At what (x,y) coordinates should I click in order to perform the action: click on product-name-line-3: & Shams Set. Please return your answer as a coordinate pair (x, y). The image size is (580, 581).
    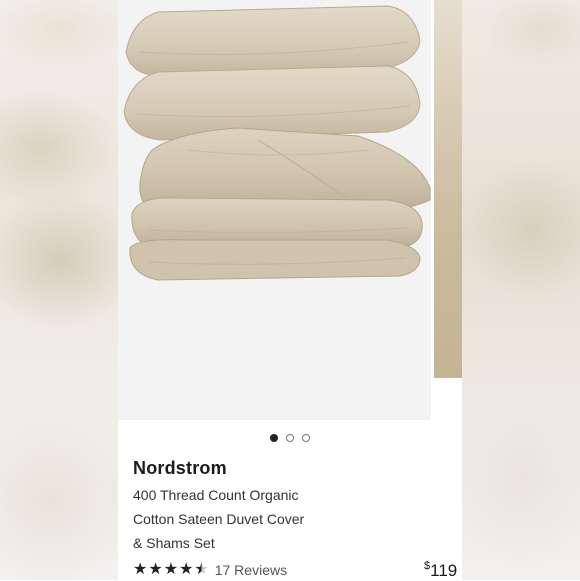
    Looking at the image, I should click on (174, 543).